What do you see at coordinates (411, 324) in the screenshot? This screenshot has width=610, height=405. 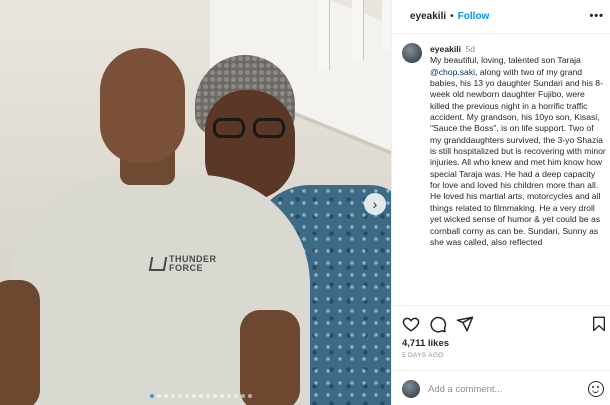 I see `heart-icon` at bounding box center [411, 324].